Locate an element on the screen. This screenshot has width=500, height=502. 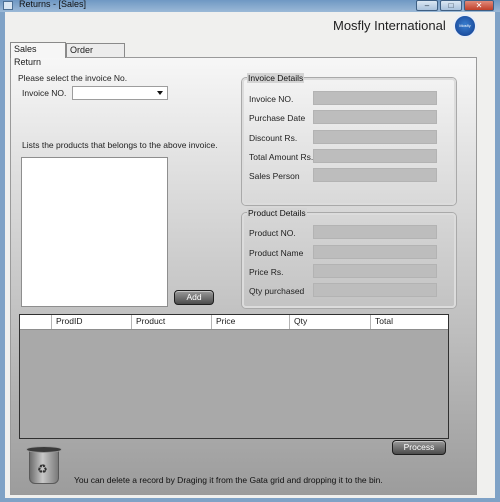
discount-field is located at coordinates (375, 137).